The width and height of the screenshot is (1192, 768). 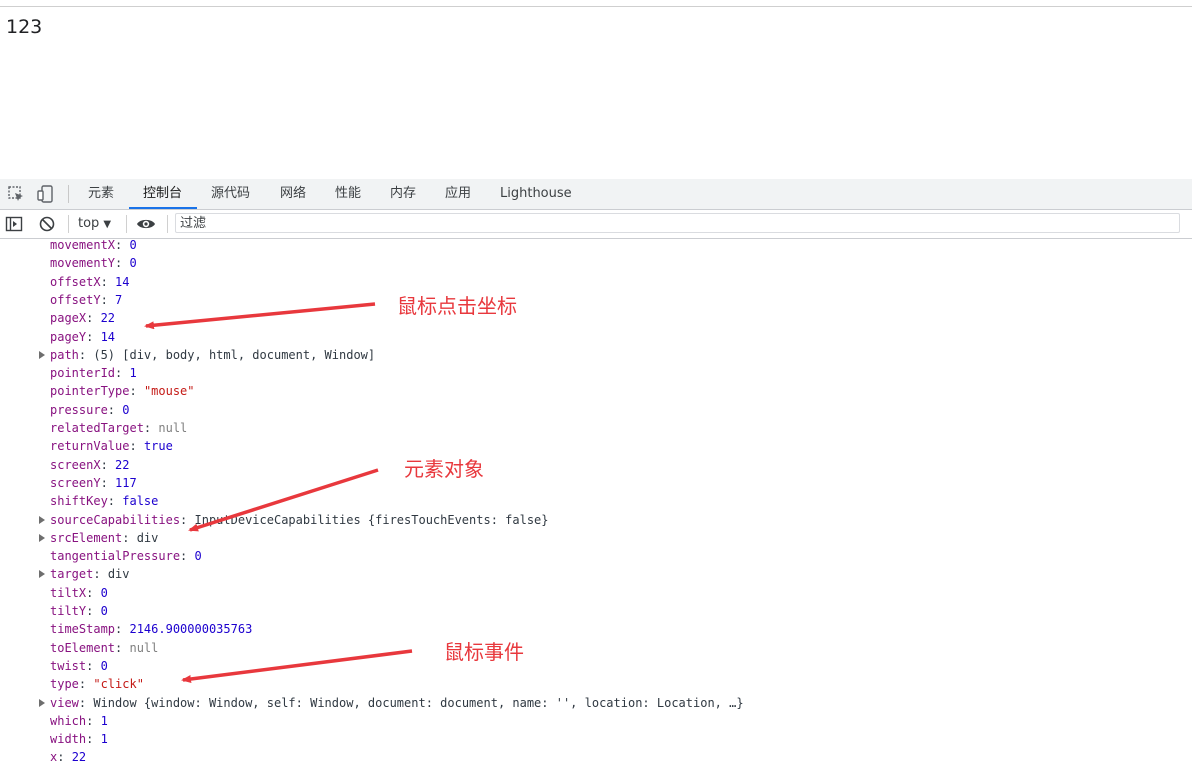 What do you see at coordinates (83, 629) in the screenshot?
I see `property-key: timeStamp` at bounding box center [83, 629].